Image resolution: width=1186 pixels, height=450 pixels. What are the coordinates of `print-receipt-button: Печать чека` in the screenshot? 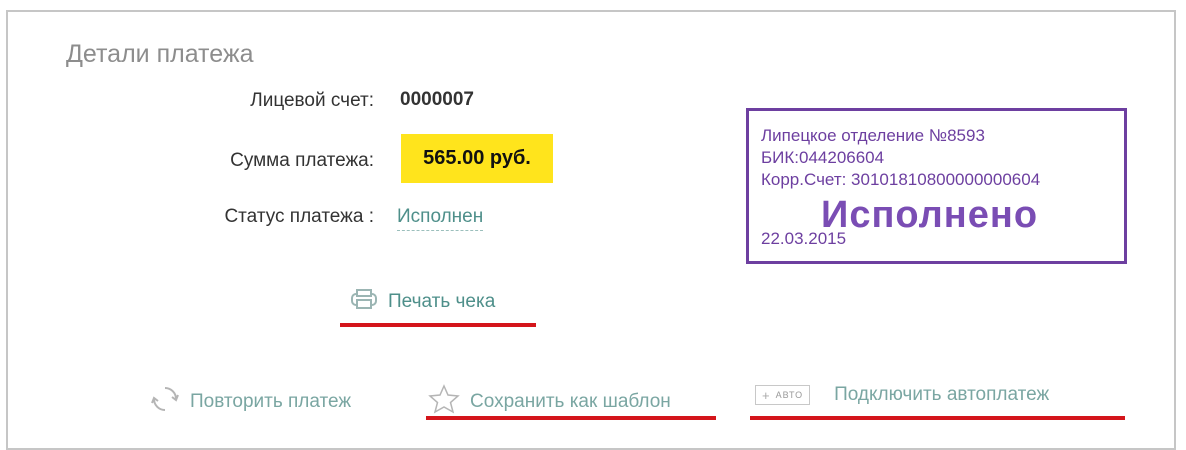 It's located at (422, 302).